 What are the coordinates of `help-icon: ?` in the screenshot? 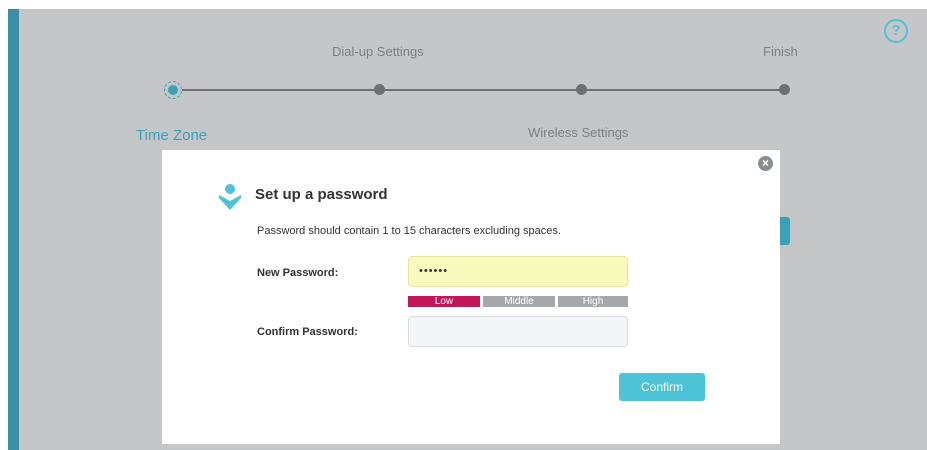 It's located at (896, 31).